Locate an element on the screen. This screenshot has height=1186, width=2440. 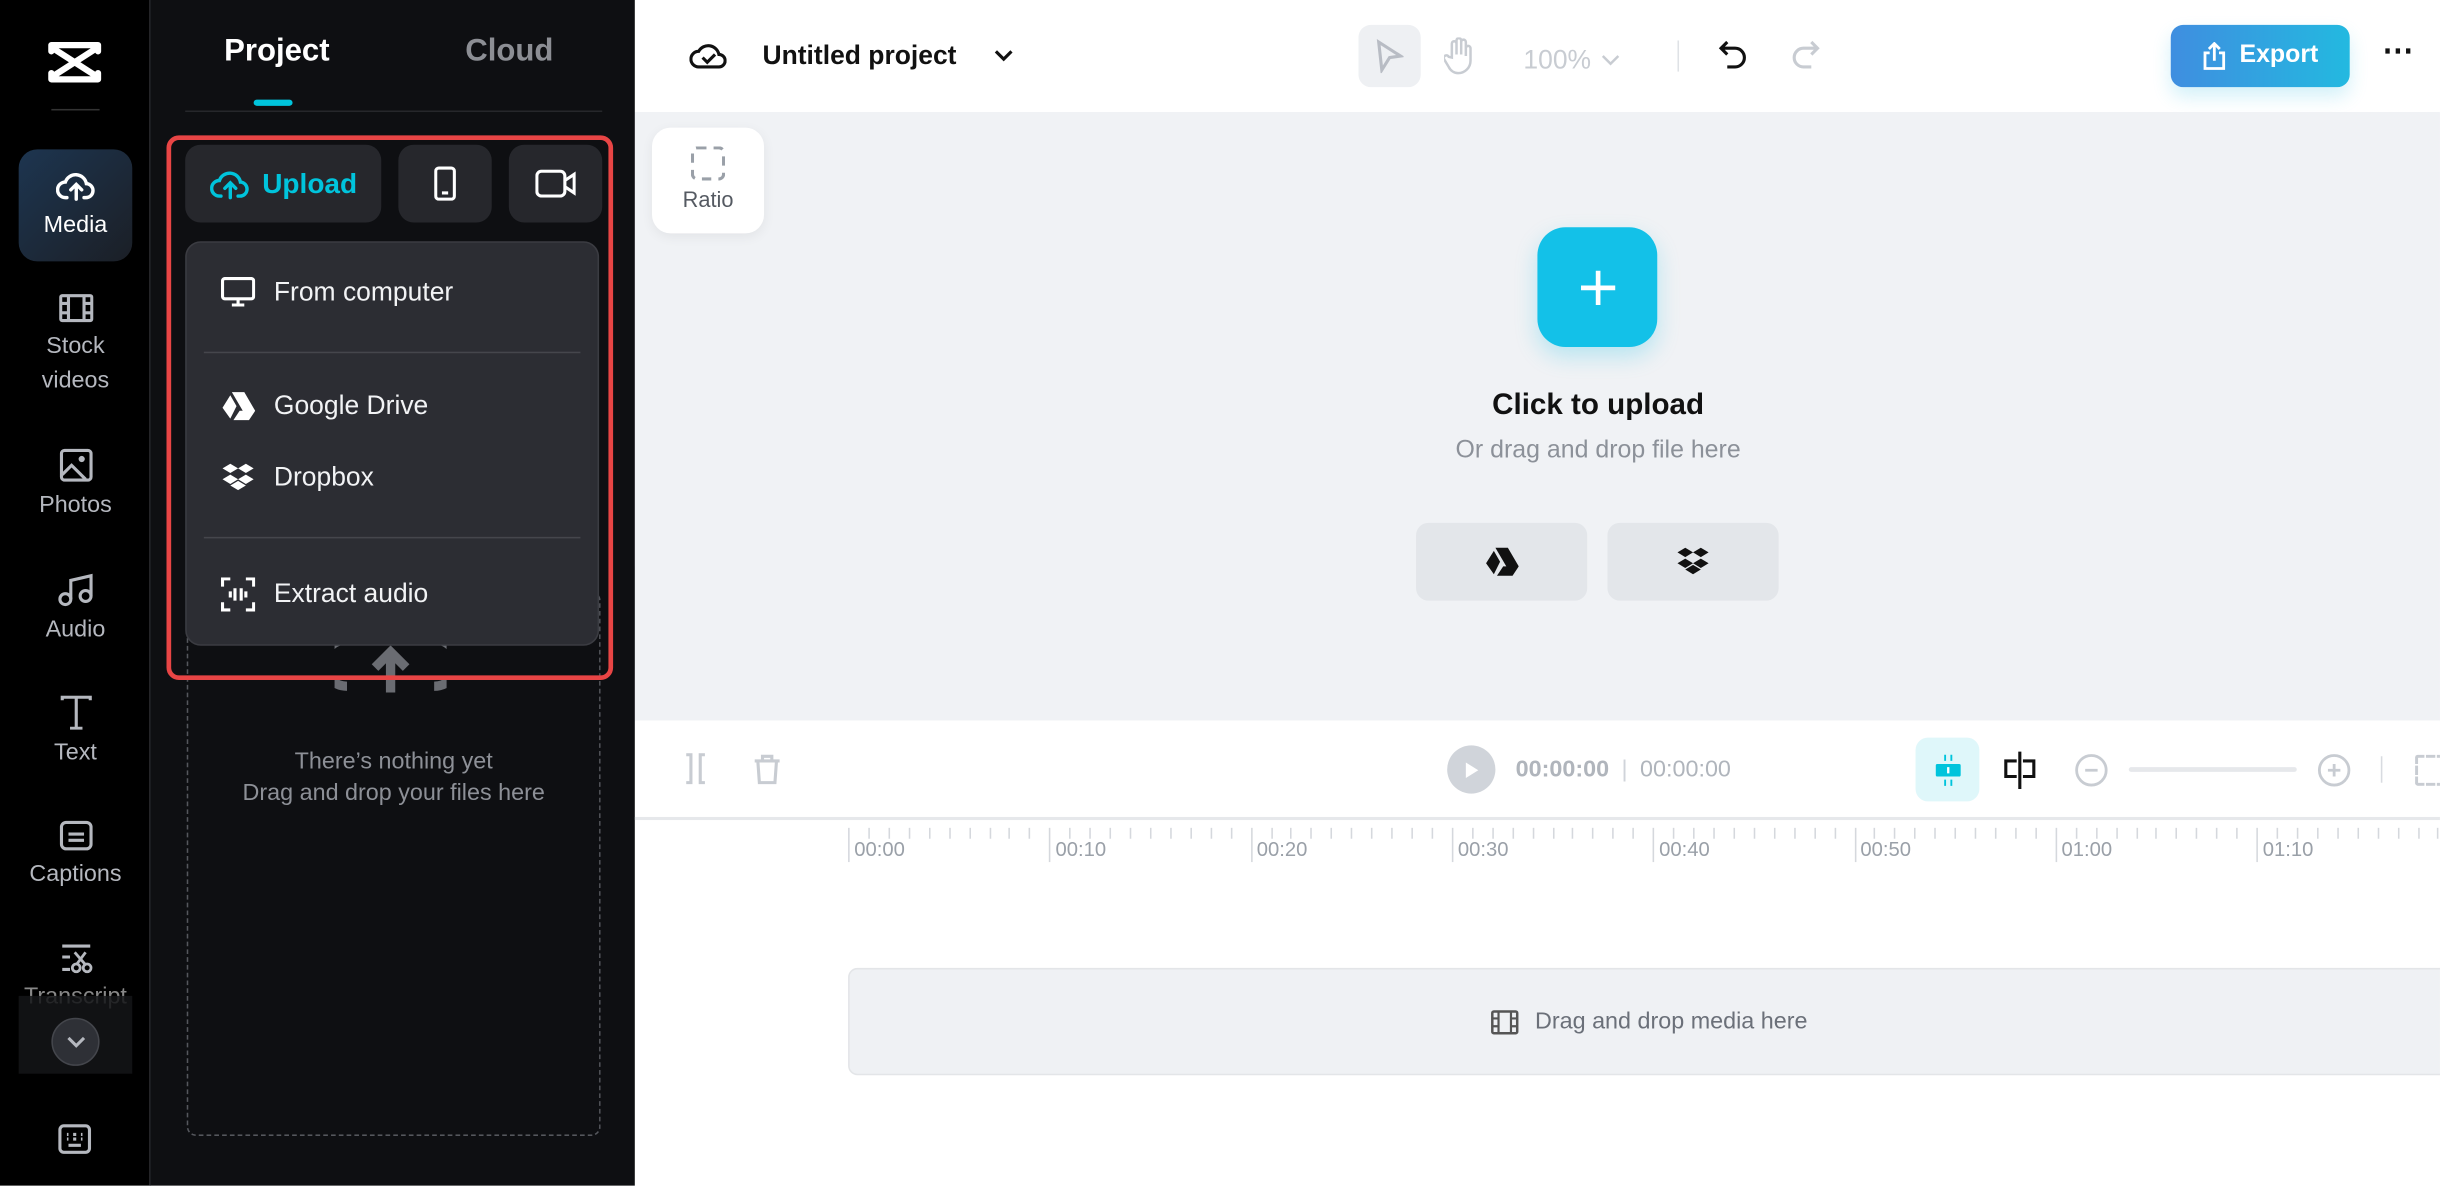
keyboard-icon is located at coordinates (75, 1139).